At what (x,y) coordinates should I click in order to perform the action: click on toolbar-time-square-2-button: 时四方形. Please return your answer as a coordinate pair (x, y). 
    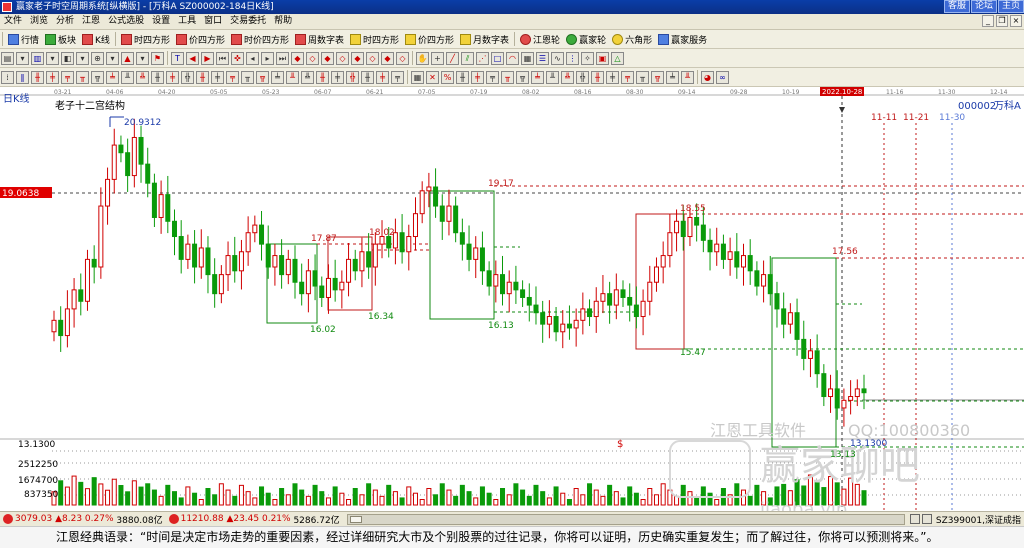
    Looking at the image, I should click on (374, 39).